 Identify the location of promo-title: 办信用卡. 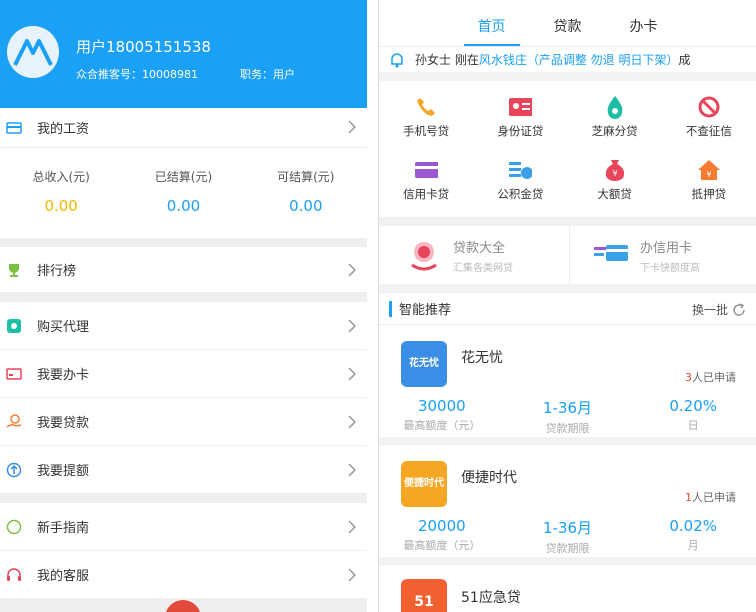
(666, 248).